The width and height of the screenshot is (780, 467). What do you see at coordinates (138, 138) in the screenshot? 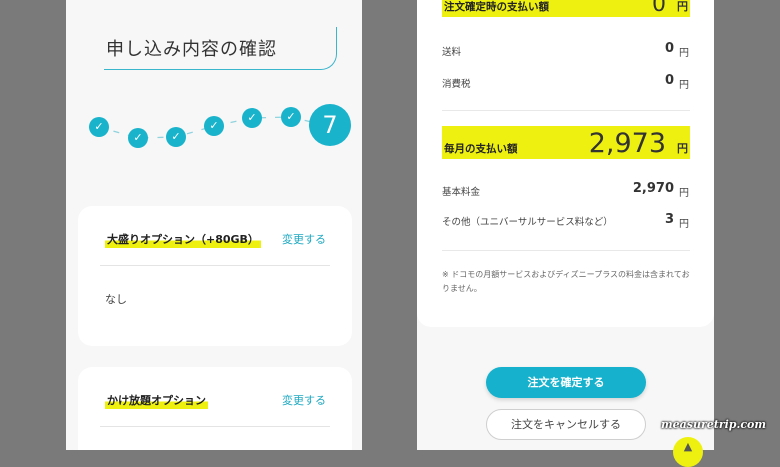
I see `step-2-check-icon: ✓` at bounding box center [138, 138].